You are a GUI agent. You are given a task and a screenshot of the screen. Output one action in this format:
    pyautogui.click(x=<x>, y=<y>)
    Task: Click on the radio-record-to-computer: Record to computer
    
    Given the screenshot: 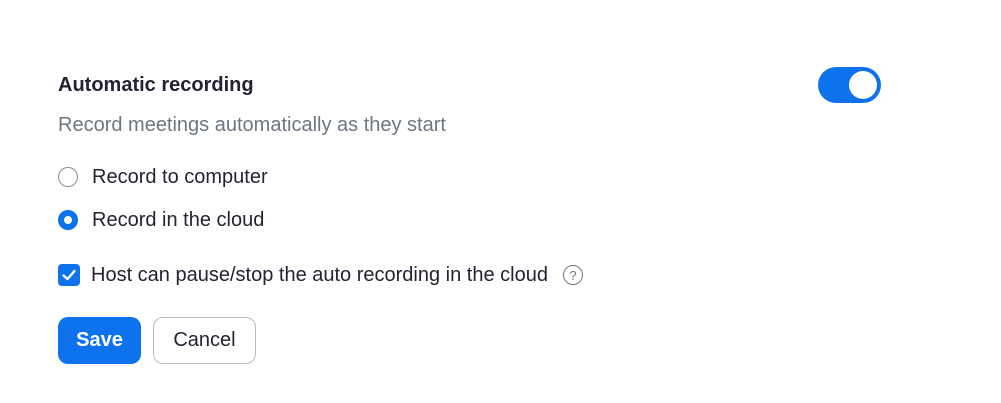 What is the action you would take?
    pyautogui.click(x=163, y=177)
    